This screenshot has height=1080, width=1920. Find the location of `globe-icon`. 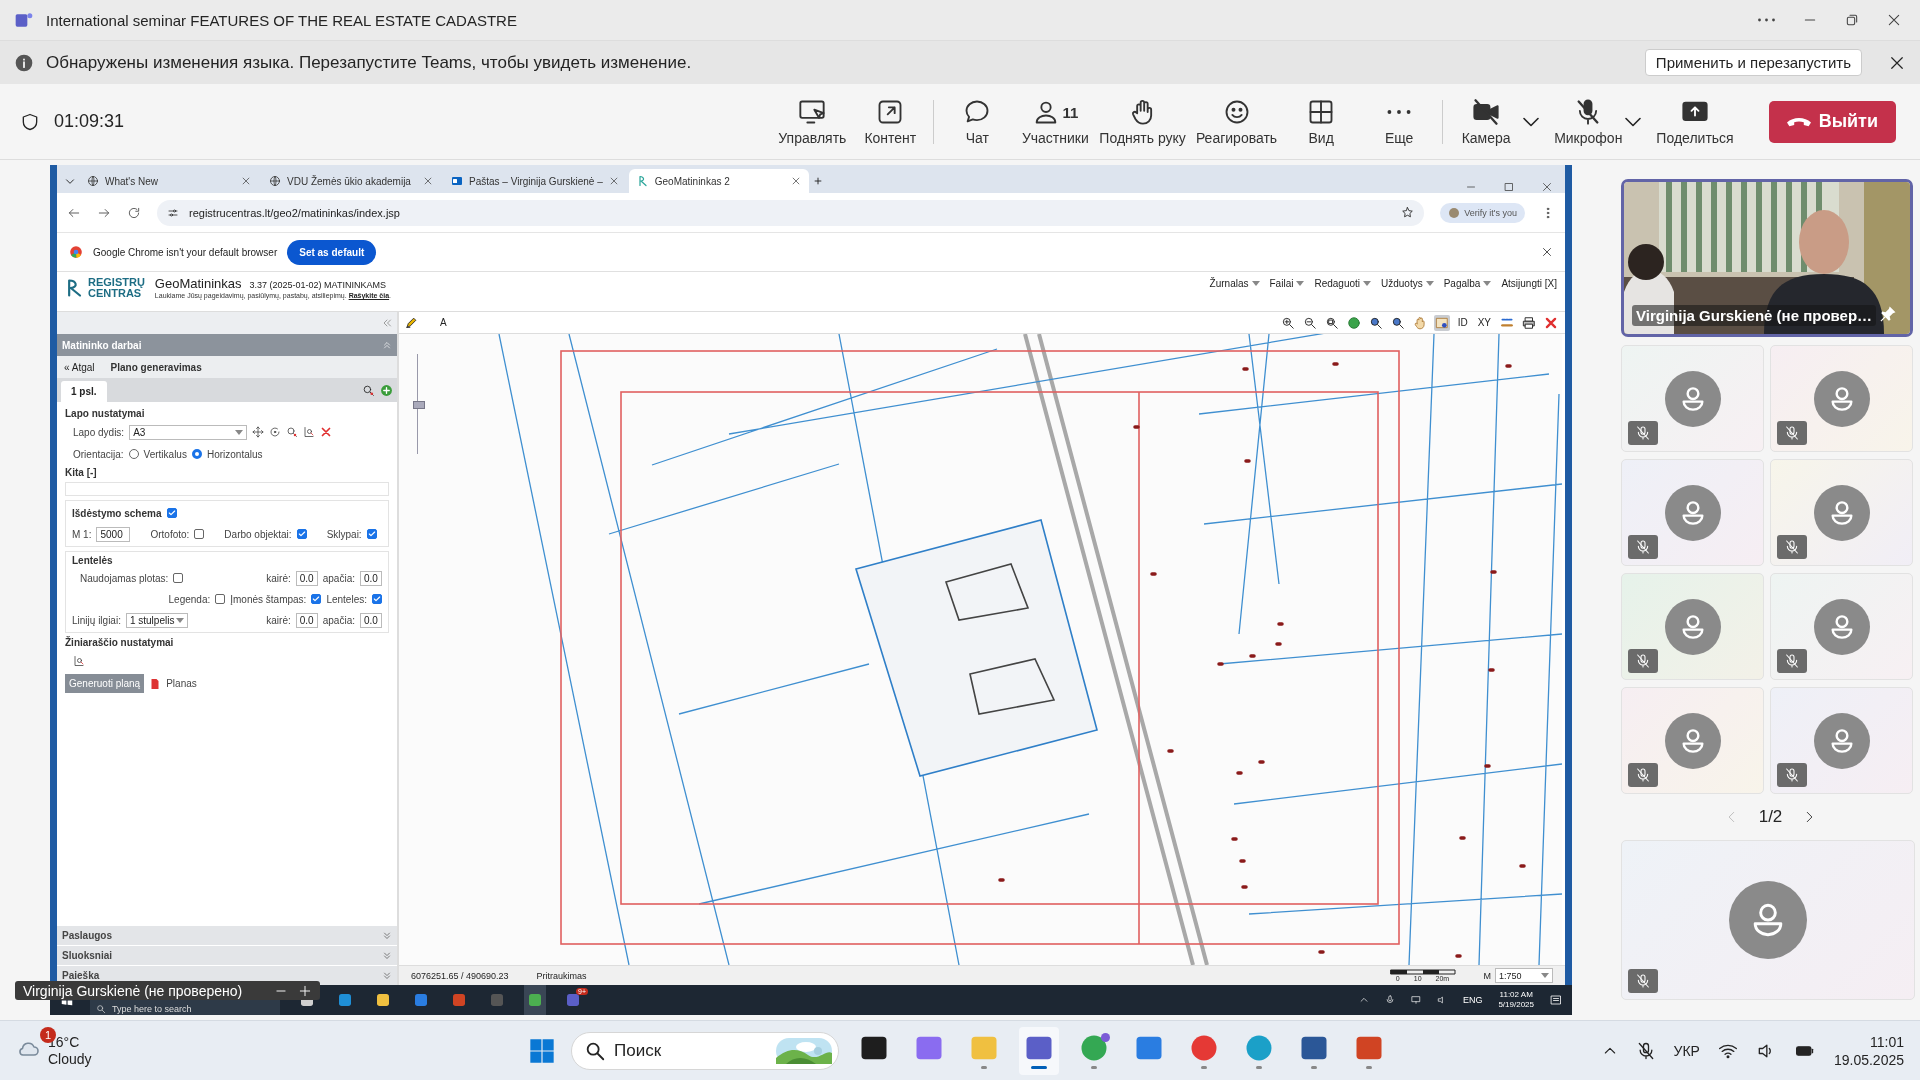

globe-icon is located at coordinates (1353, 322).